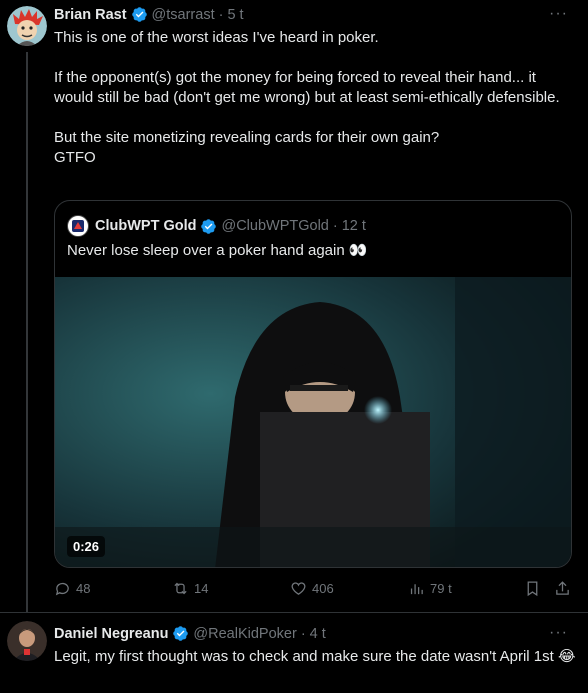 Image resolution: width=588 pixels, height=693 pixels. I want to click on share-button, so click(565, 588).